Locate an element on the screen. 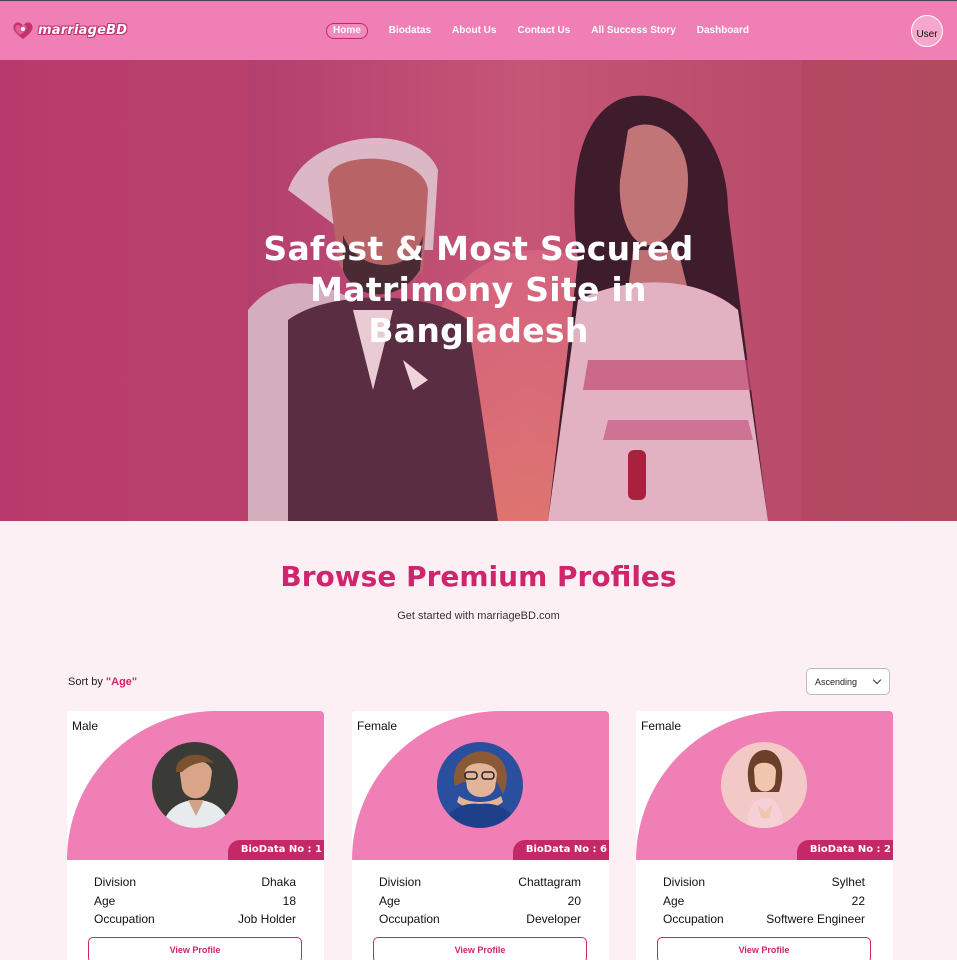 Image resolution: width=957 pixels, height=960 pixels. value-division: Sylhet is located at coordinates (848, 882).